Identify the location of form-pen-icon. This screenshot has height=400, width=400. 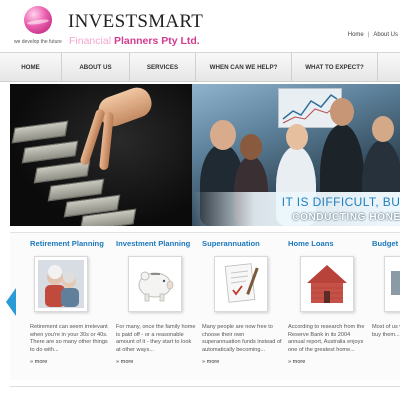
(241, 284).